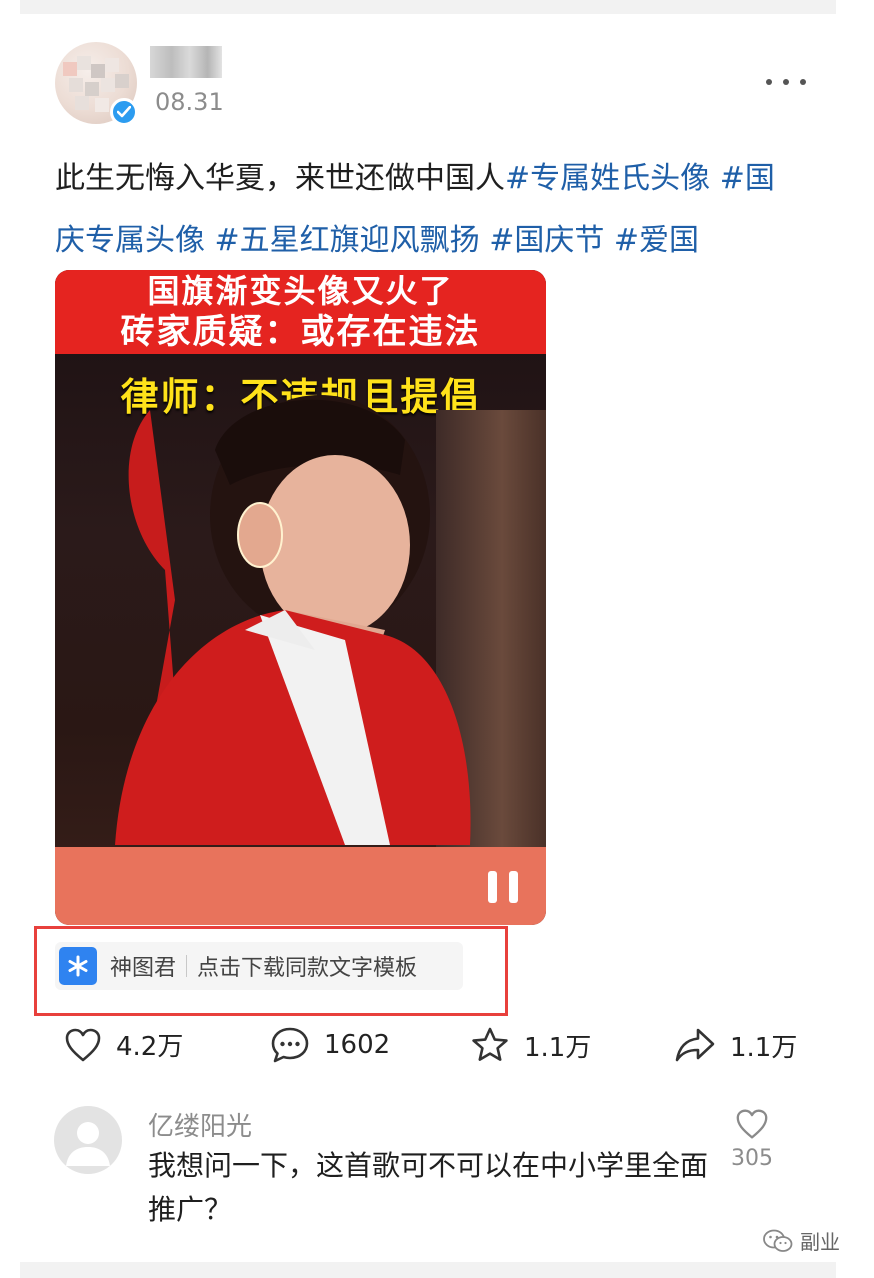  What do you see at coordinates (607, 178) in the screenshot?
I see `hashtag-link: #专属姓氏头像` at bounding box center [607, 178].